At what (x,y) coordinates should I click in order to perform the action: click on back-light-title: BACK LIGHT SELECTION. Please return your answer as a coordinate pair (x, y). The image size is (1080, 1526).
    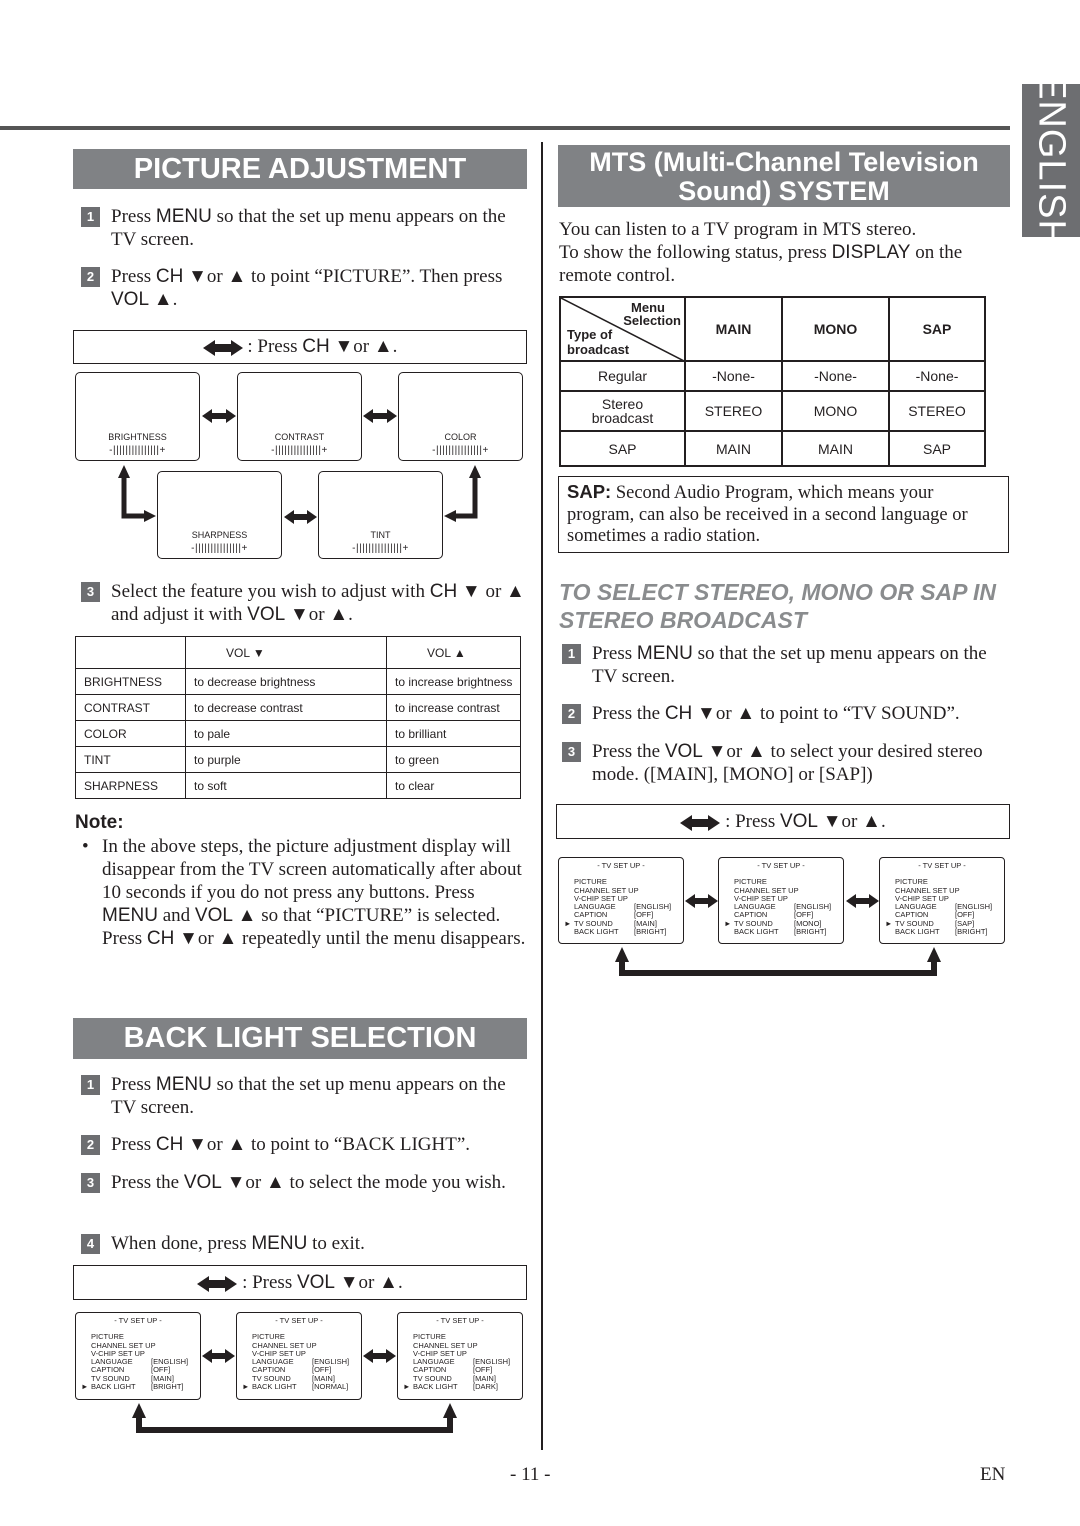
    Looking at the image, I should click on (300, 1038).